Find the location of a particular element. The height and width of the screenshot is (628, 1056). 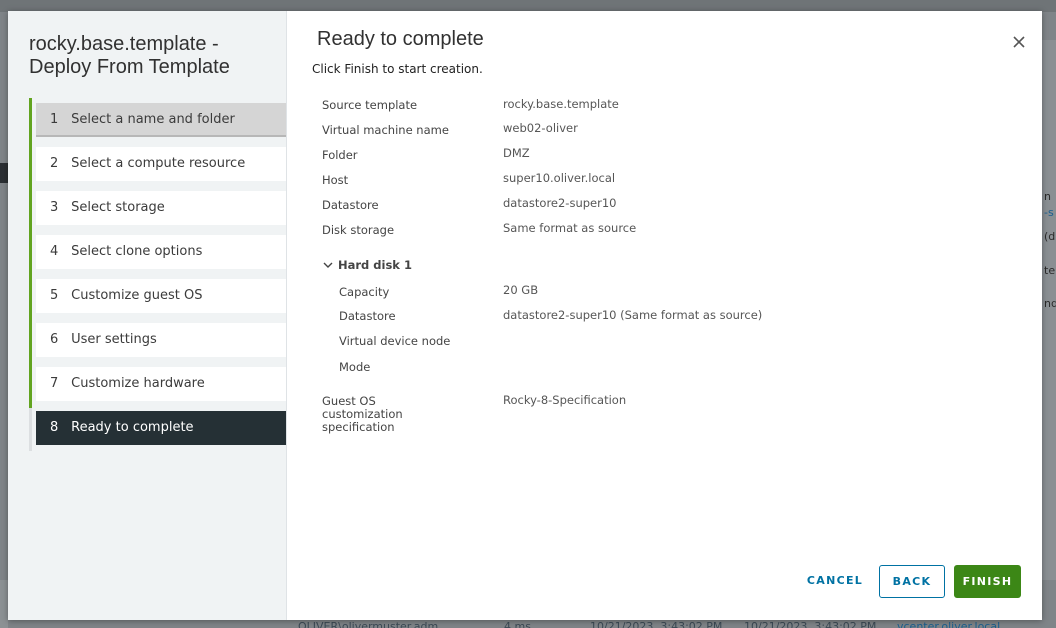

summary-value: super10.oliver.local is located at coordinates (559, 178).